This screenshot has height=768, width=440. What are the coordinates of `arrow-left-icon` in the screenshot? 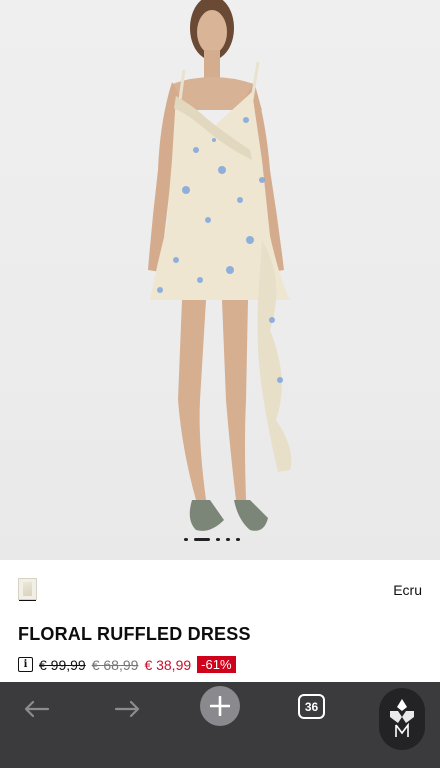 It's located at (37, 709).